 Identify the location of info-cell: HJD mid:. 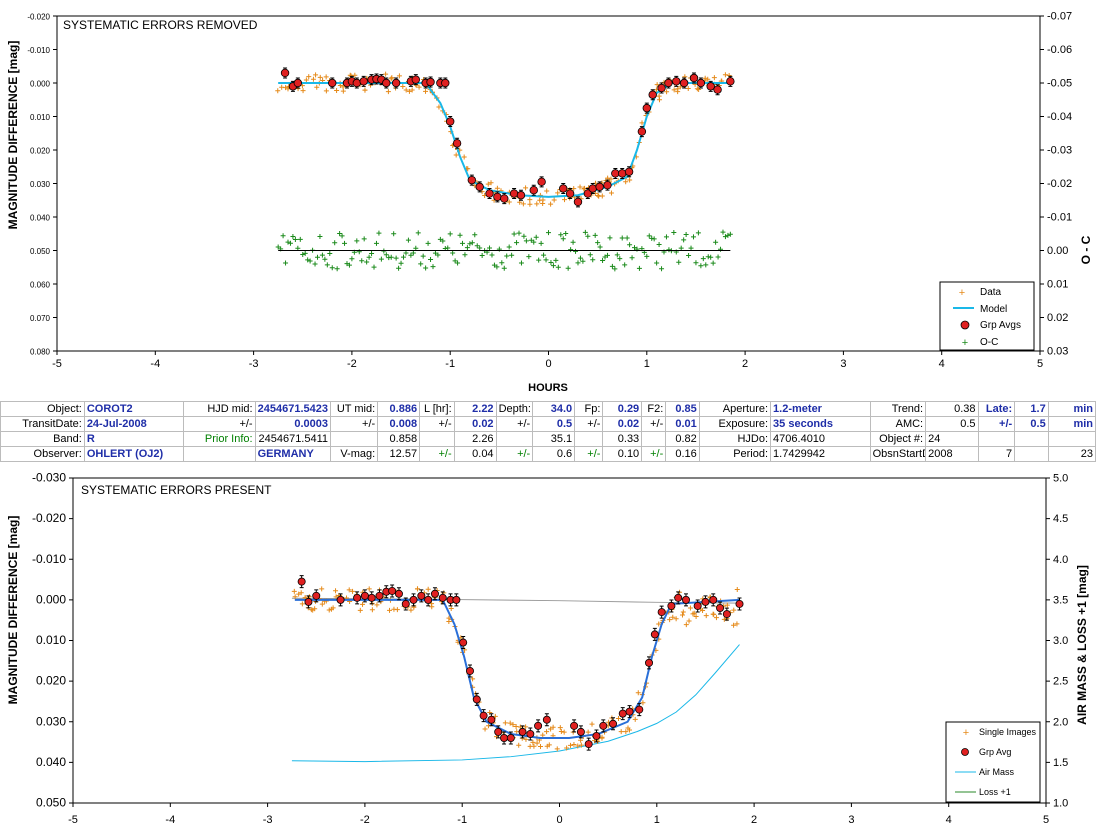
(219, 409).